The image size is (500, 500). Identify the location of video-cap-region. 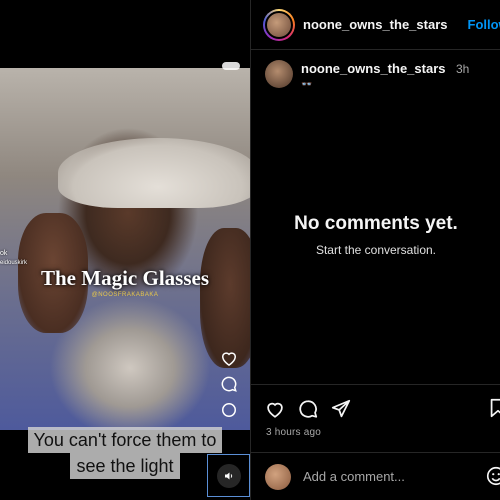
(154, 173).